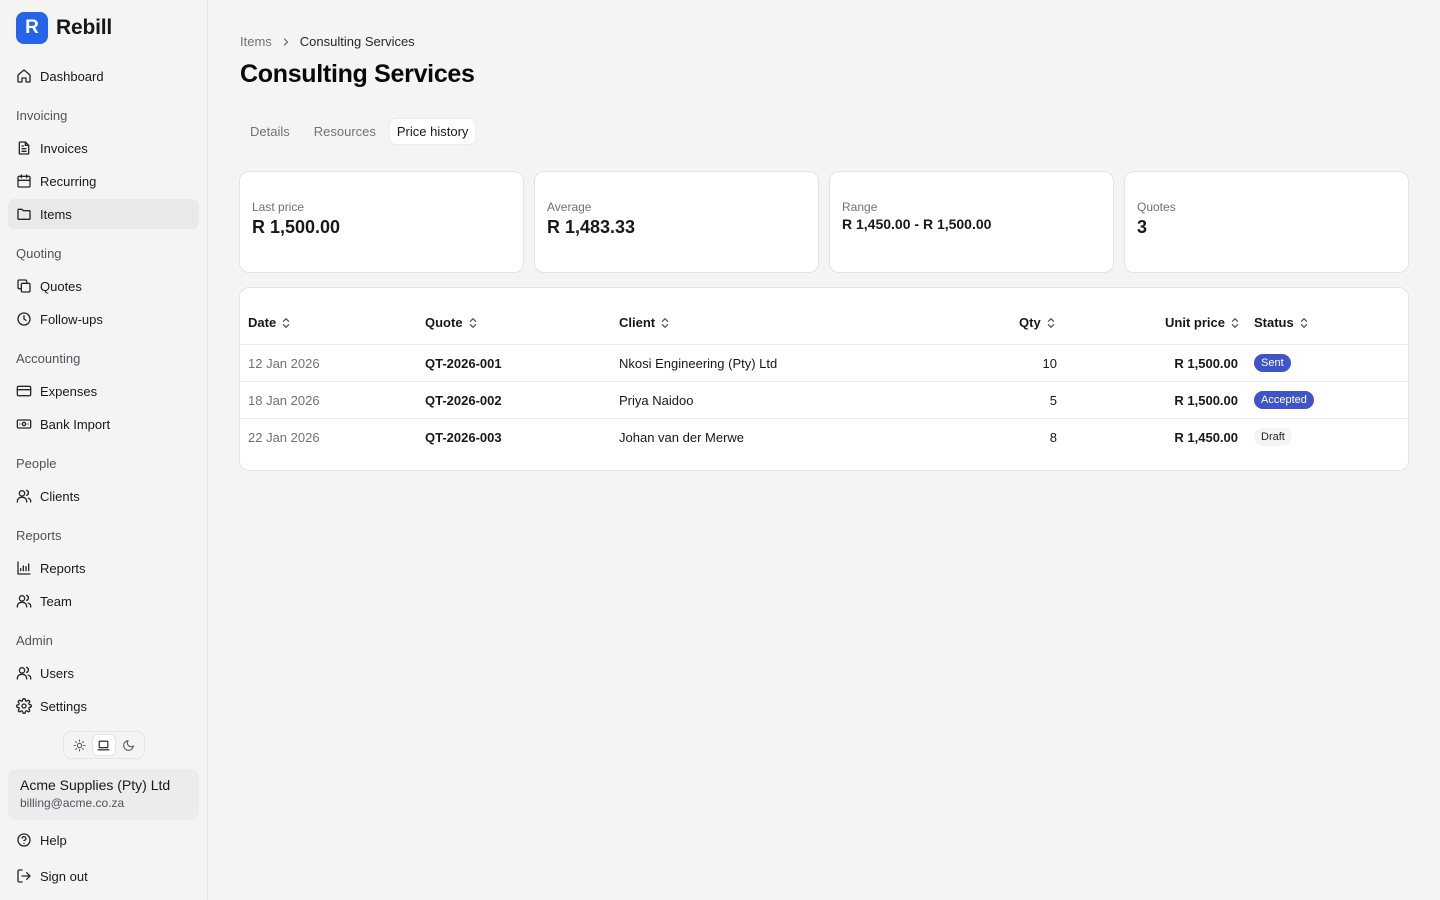 This screenshot has width=1440, height=900. Describe the element at coordinates (39, 253) in the screenshot. I see `section-label-quoting: Quoting` at that location.